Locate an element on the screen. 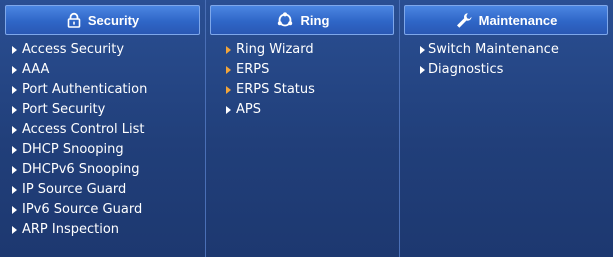 The width and height of the screenshot is (613, 257). menu-item-switch-maintenance: Switch Maintenance is located at coordinates (506, 50).